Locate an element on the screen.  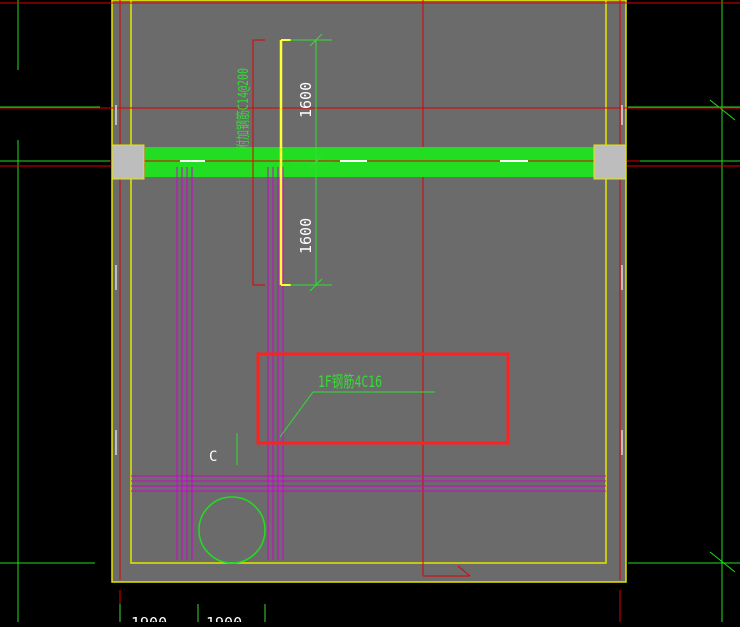
column-right is located at coordinates (610, 162).